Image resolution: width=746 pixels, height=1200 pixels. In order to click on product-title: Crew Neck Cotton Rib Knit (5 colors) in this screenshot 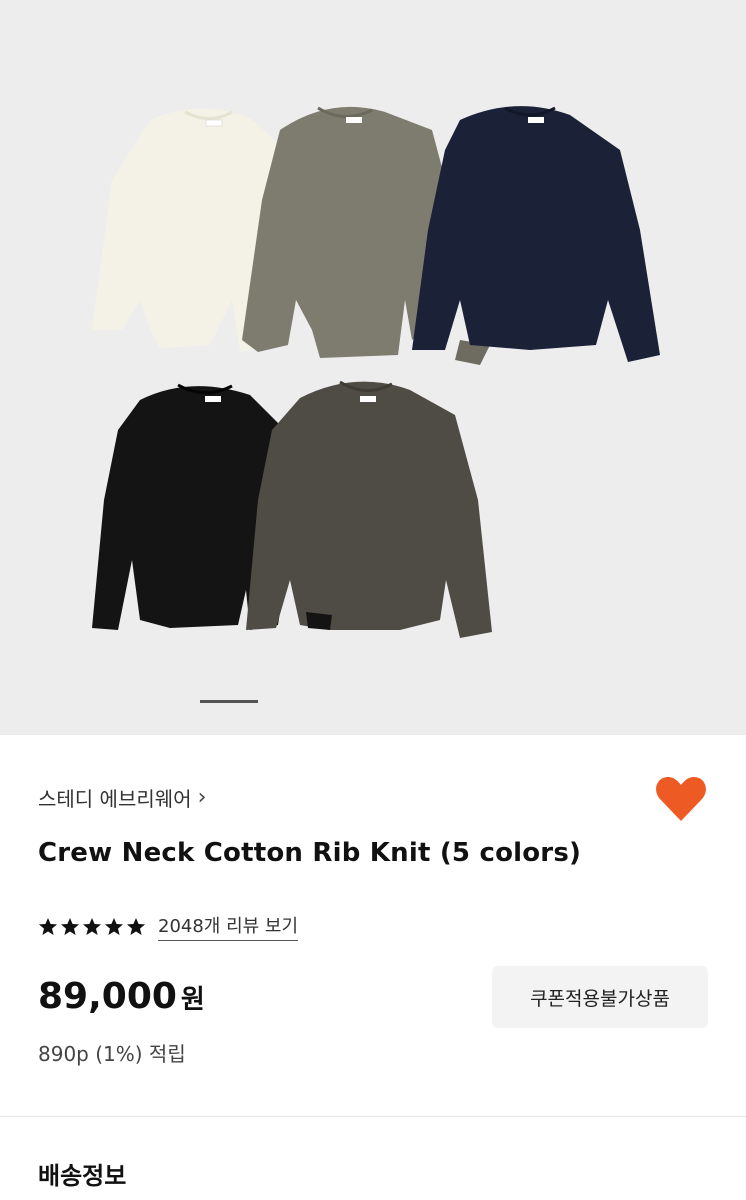, I will do `click(310, 853)`.